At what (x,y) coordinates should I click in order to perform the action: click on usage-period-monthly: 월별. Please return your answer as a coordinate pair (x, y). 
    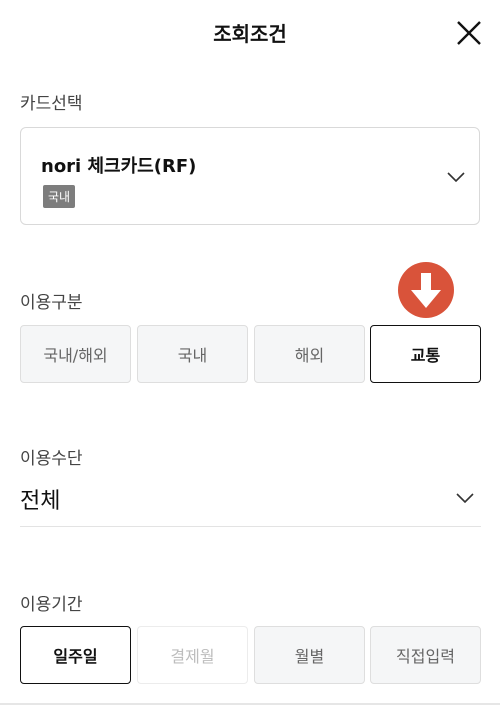
    Looking at the image, I should click on (309, 655).